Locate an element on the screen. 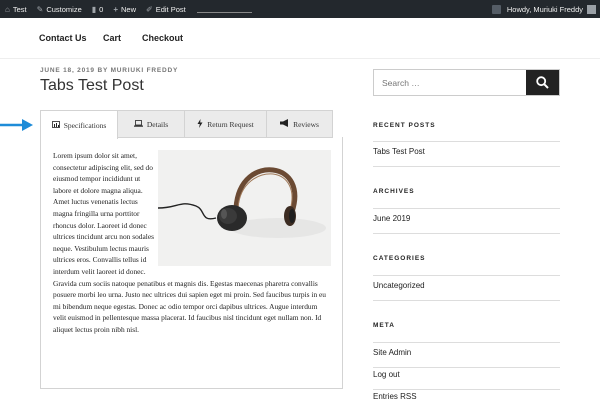 This screenshot has width=600, height=400. category-link: Uncategorized is located at coordinates (466, 290).